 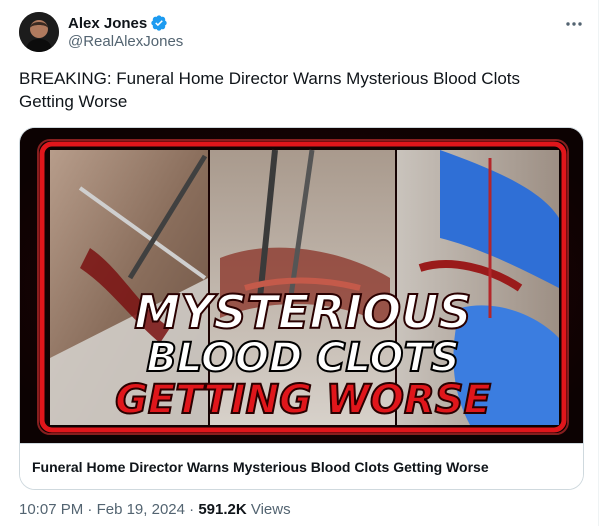 What do you see at coordinates (270, 509) in the screenshot?
I see `views-label: Views` at bounding box center [270, 509].